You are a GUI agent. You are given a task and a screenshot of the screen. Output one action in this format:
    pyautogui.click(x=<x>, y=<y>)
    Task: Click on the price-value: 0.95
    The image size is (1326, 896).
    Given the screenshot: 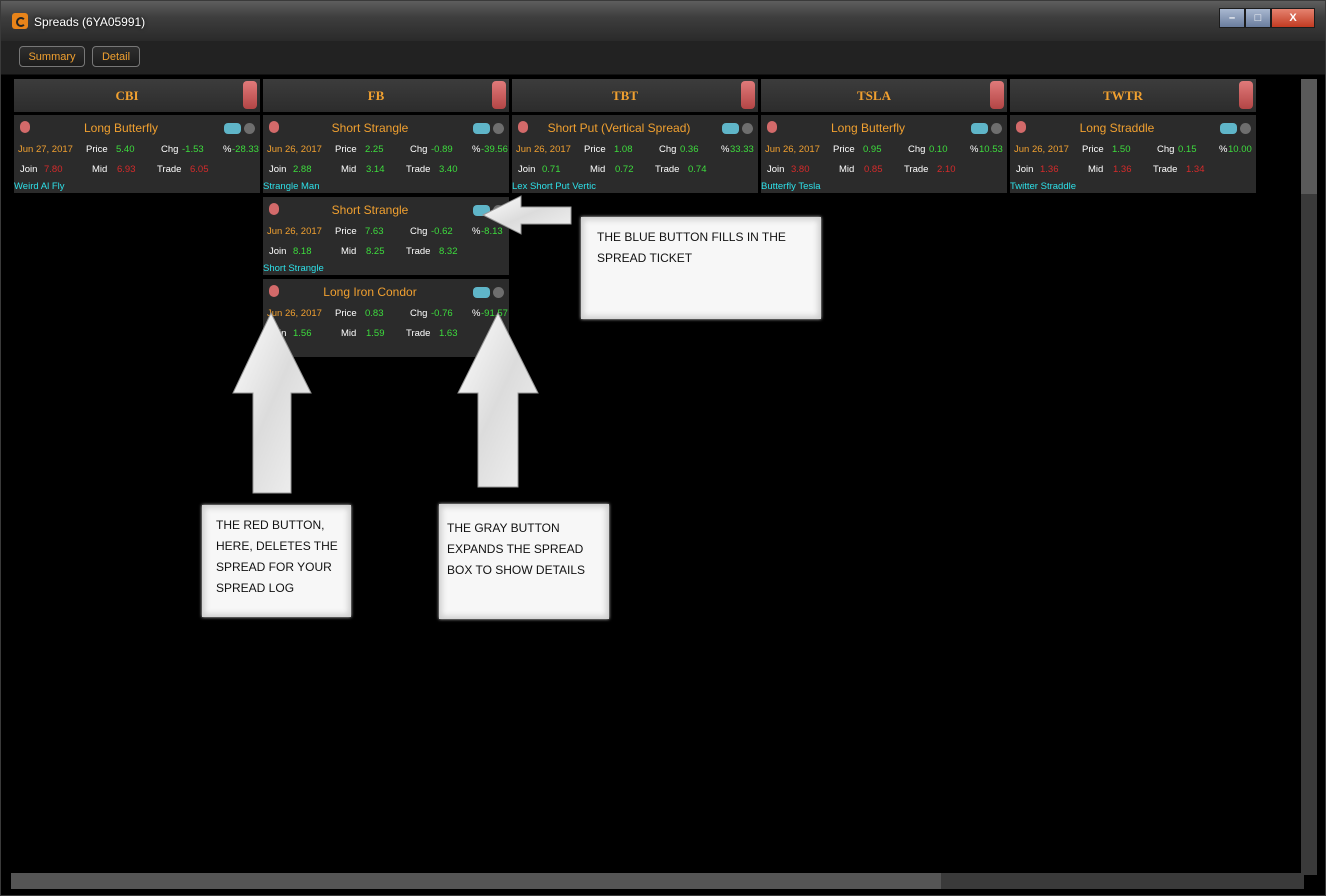 What is the action you would take?
    pyautogui.click(x=872, y=149)
    